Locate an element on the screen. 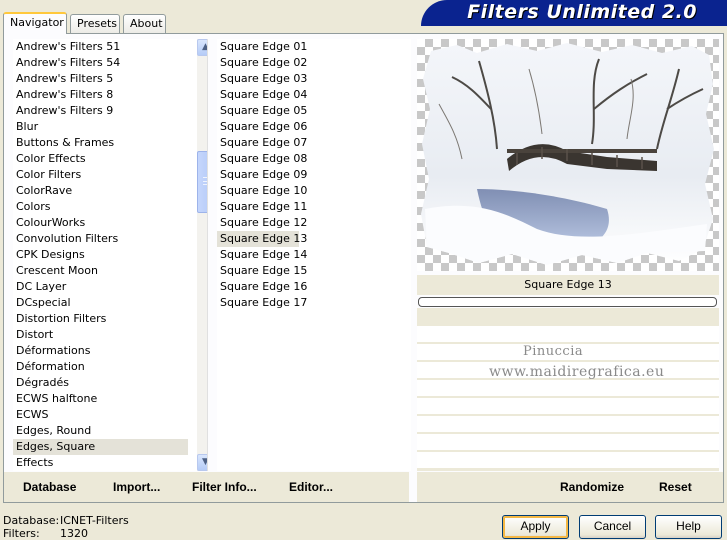 This screenshot has height=540, width=727. category-list-item: Andrew's Filters 9 is located at coordinates (100, 111).